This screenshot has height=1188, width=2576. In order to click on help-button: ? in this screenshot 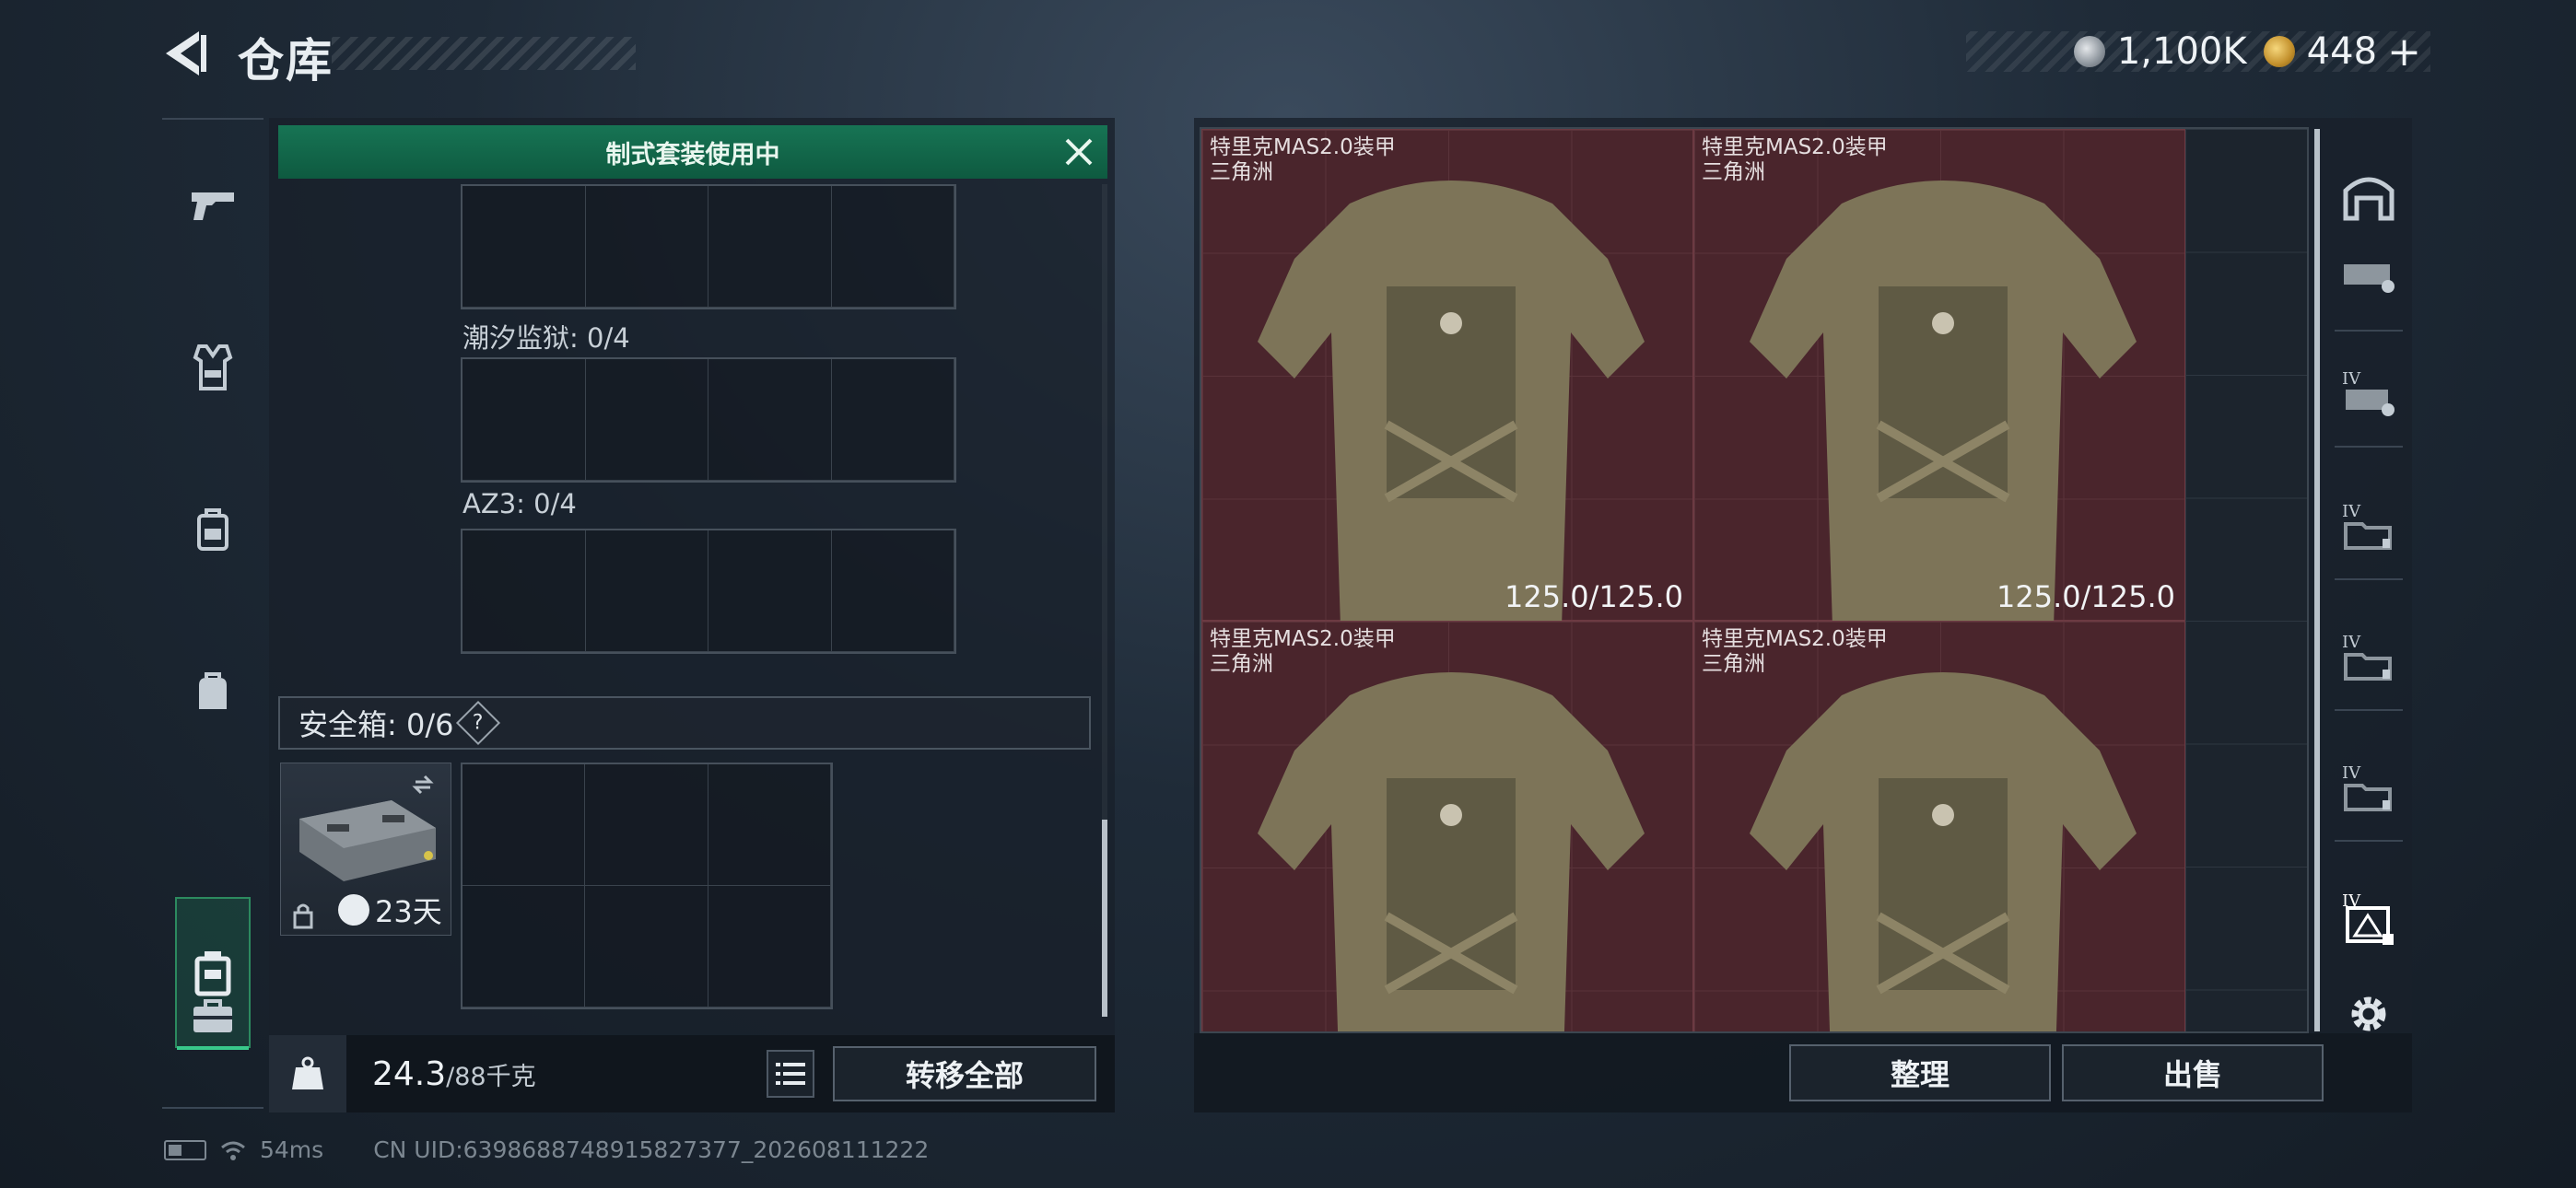, I will do `click(478, 723)`.